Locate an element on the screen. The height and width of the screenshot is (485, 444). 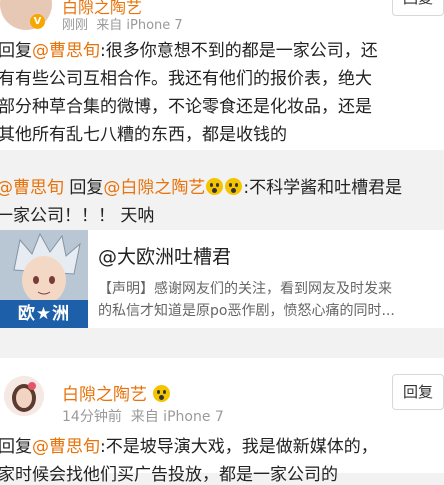
comment-line-1: 回复@曹思旬:不是坡导演大戏，我是做新媒体的， is located at coordinates (189, 444).